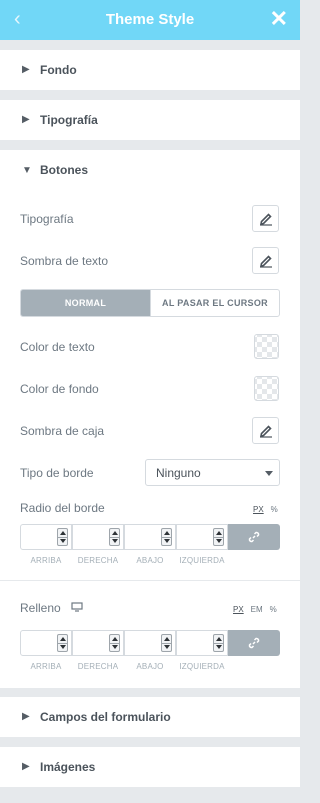  What do you see at coordinates (279, 19) in the screenshot?
I see `close-icon: ✕` at bounding box center [279, 19].